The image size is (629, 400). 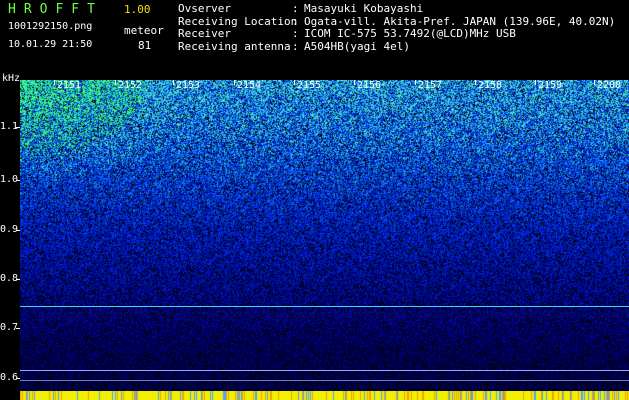 I want to click on info-value: A504HB(yagi 4el), so click(x=357, y=46).